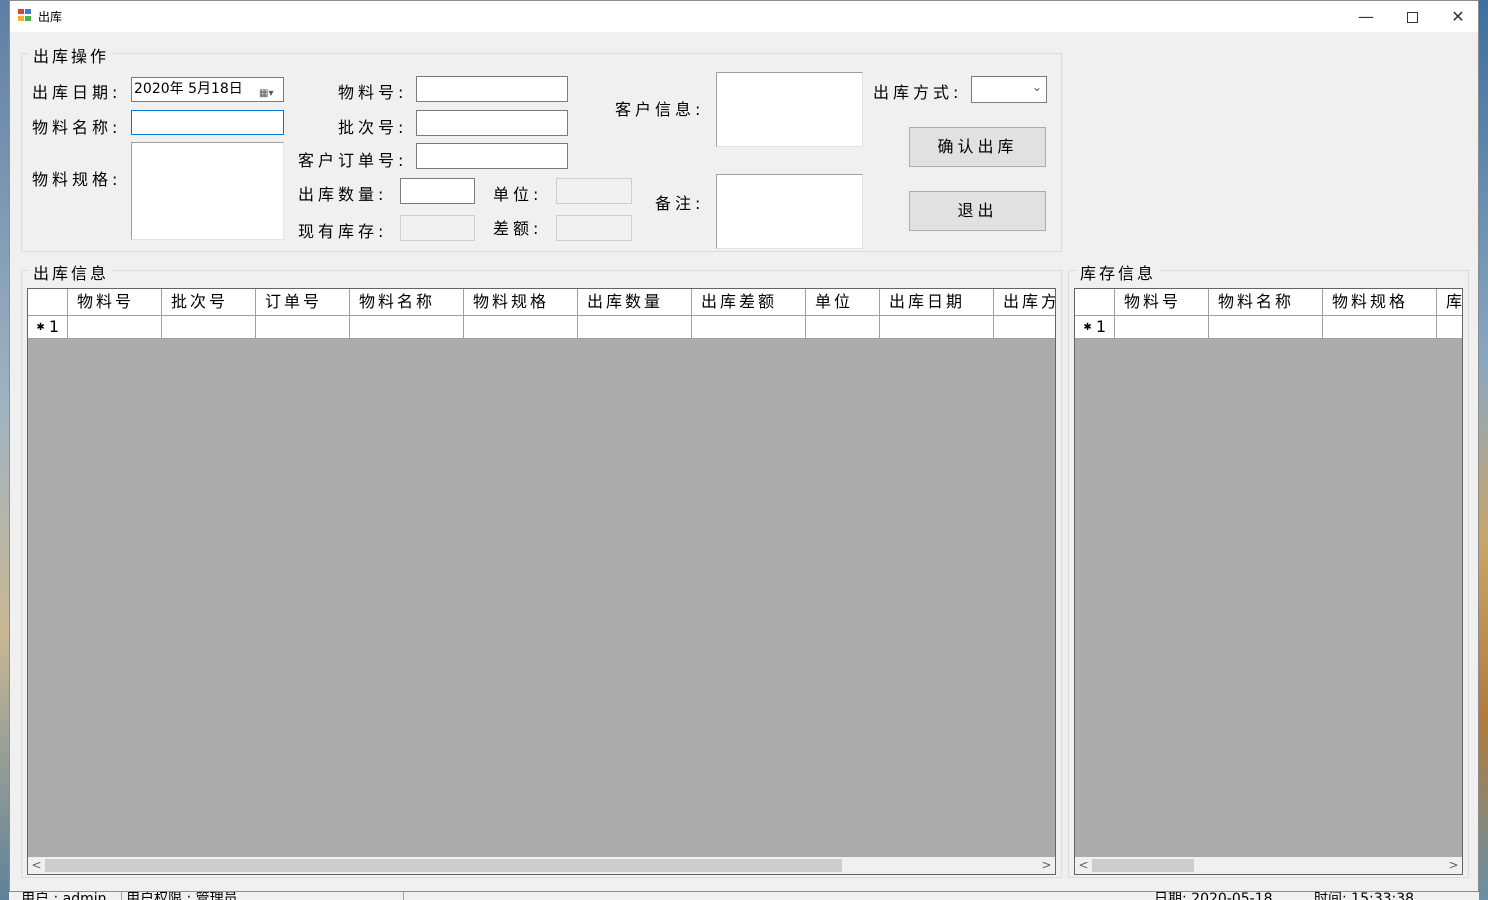 Image resolution: width=1488 pixels, height=900 pixels. Describe the element at coordinates (1009, 89) in the screenshot. I see `method-select: ⌄` at that location.